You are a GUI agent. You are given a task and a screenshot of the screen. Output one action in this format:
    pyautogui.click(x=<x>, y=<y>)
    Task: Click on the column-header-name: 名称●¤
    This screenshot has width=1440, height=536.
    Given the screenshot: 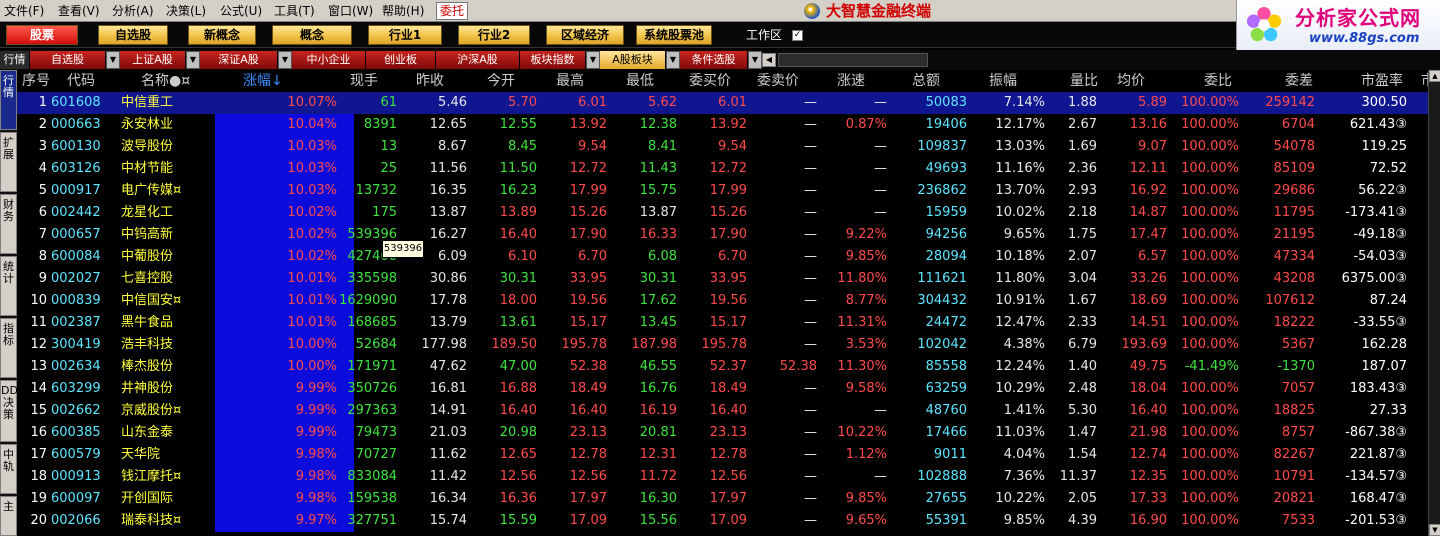 What is the action you would take?
    pyautogui.click(x=165, y=81)
    